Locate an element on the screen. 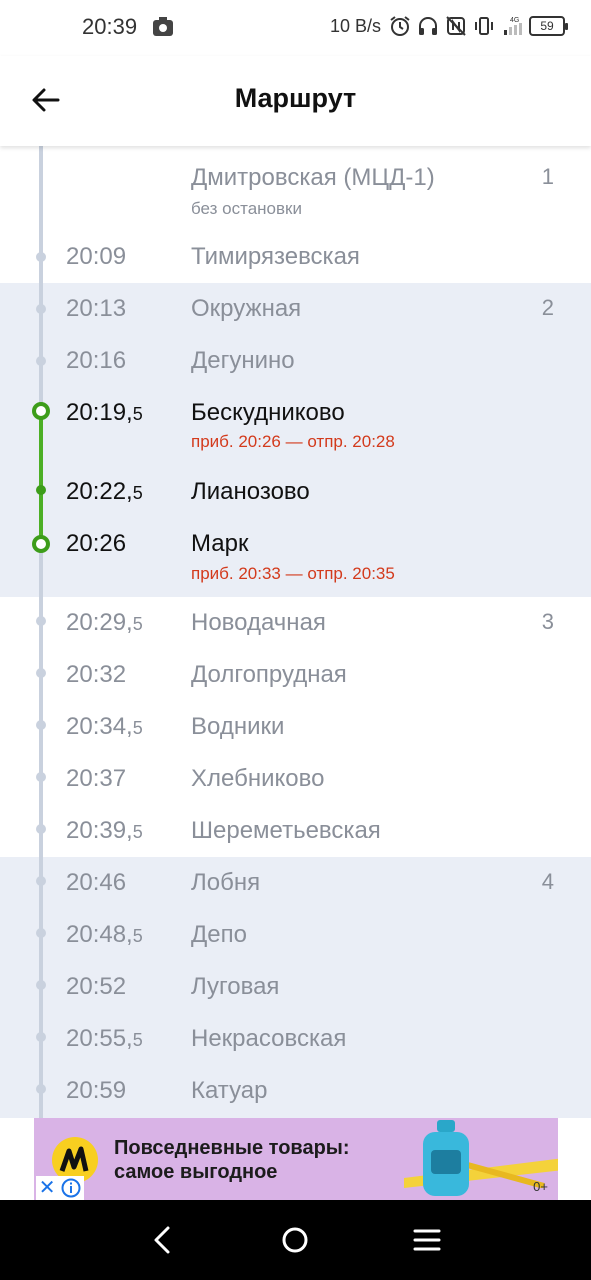  screenshot-icon is located at coordinates (163, 26).